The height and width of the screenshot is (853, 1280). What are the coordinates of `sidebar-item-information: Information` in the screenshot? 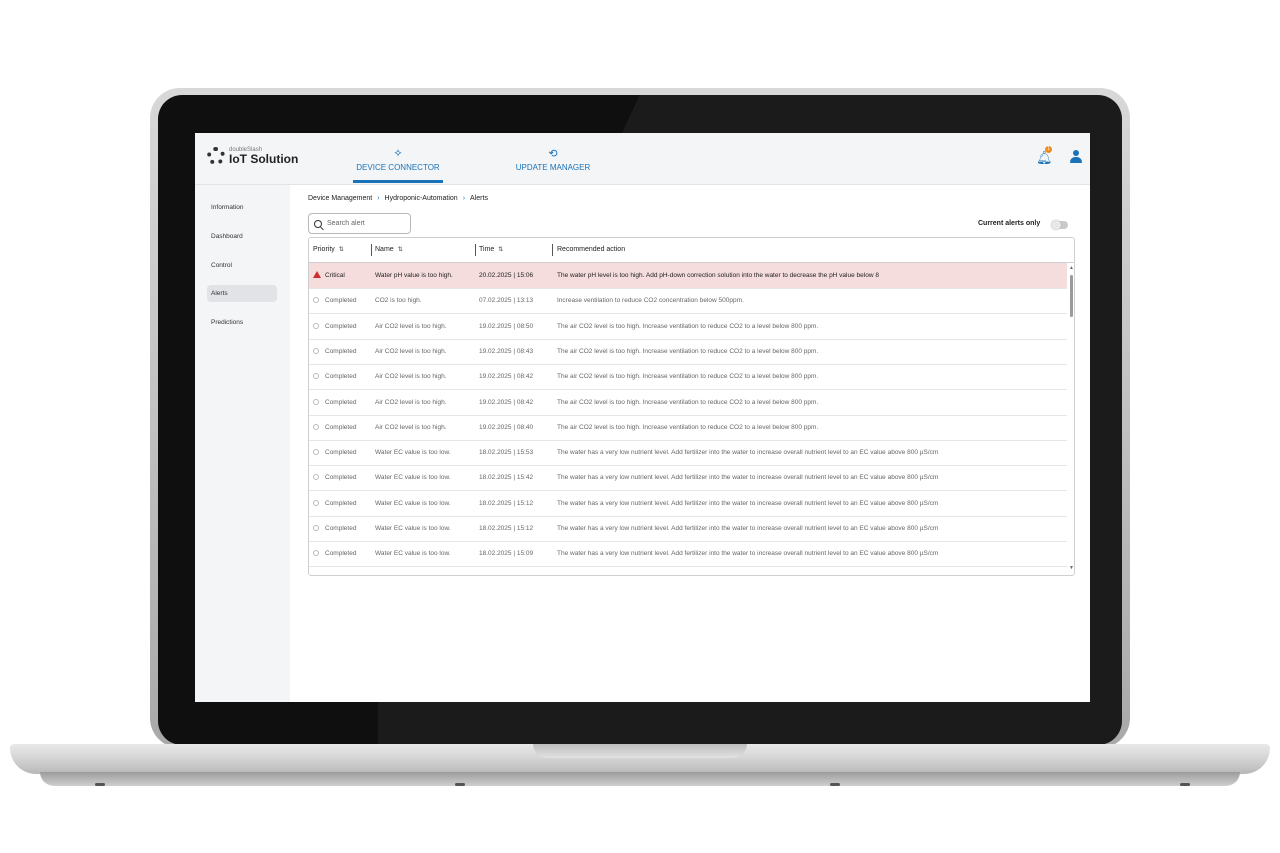 It's located at (242, 207).